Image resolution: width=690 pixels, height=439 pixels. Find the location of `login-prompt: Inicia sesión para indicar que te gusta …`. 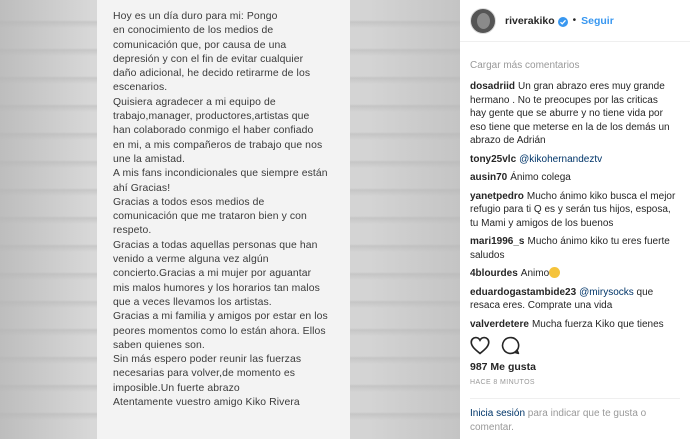

login-prompt: Inicia sesión para indicar que te gusta … is located at coordinates (573, 421).